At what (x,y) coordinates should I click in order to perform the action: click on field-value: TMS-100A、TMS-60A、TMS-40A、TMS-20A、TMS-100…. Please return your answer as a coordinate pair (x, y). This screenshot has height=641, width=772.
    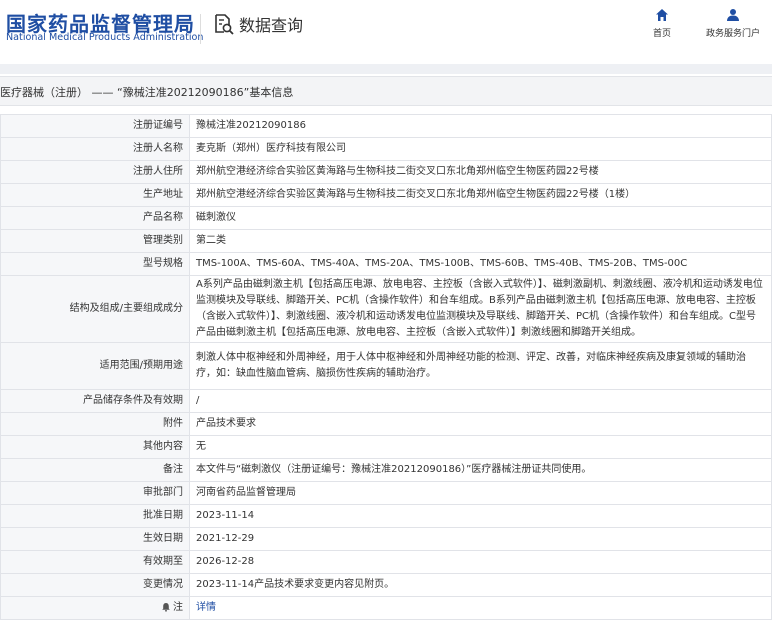
    Looking at the image, I should click on (480, 264).